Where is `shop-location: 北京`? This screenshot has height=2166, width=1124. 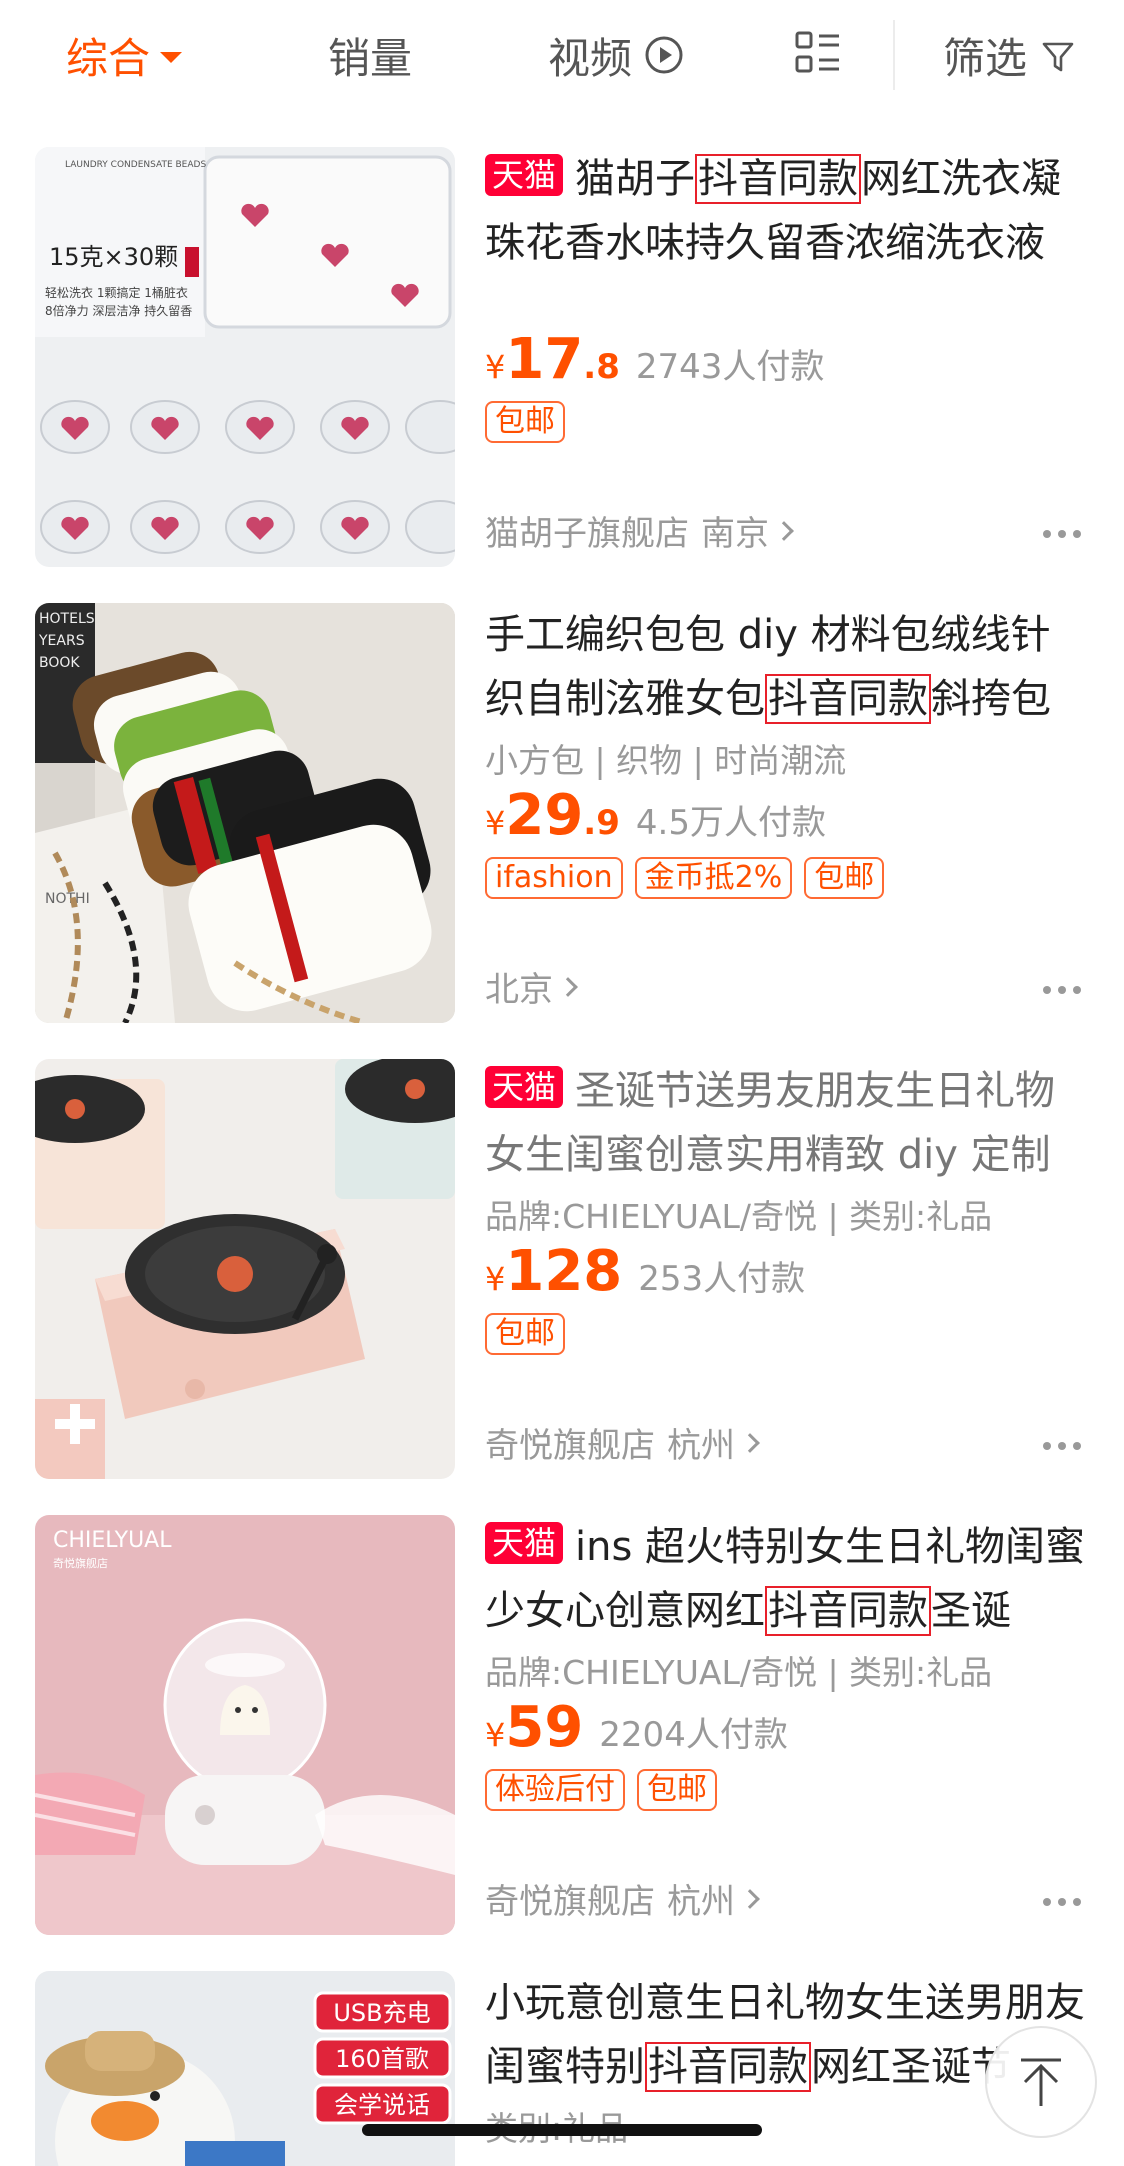 shop-location: 北京 is located at coordinates (519, 990).